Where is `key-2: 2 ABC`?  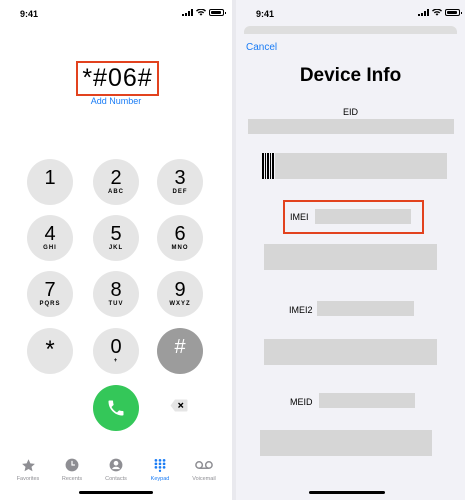
key-2: 2 ABC is located at coordinates (116, 182).